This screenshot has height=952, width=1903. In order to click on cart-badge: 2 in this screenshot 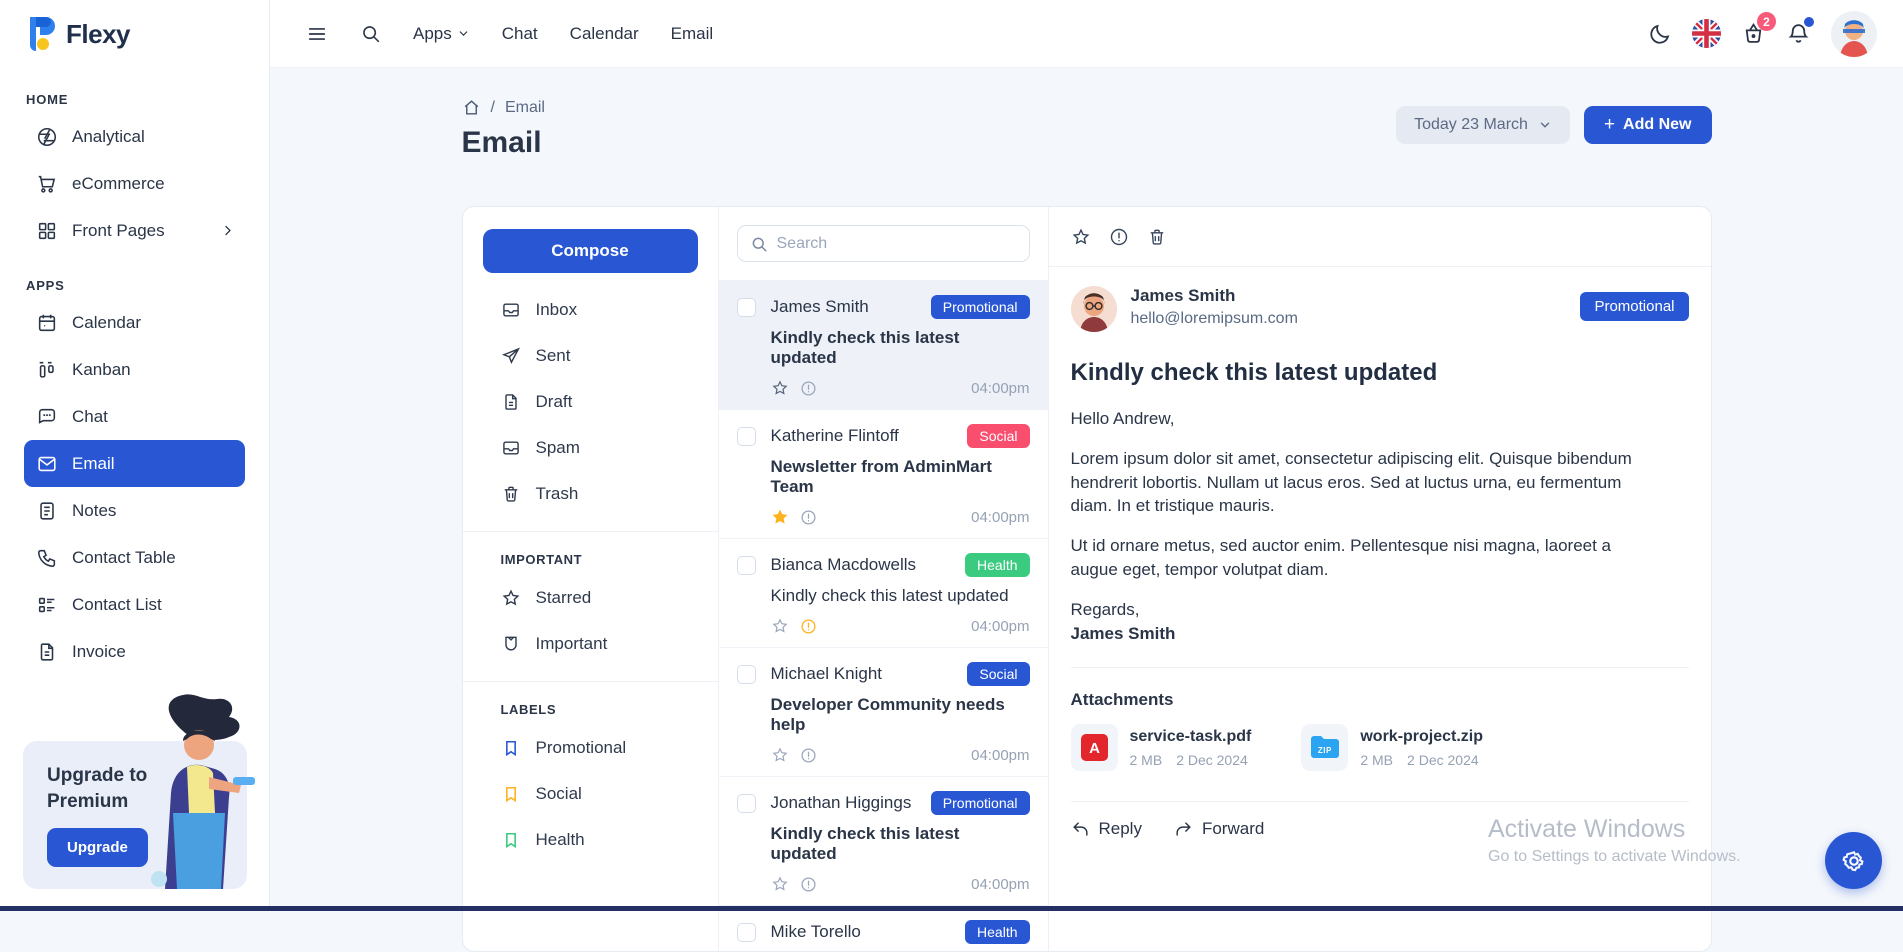, I will do `click(1766, 21)`.